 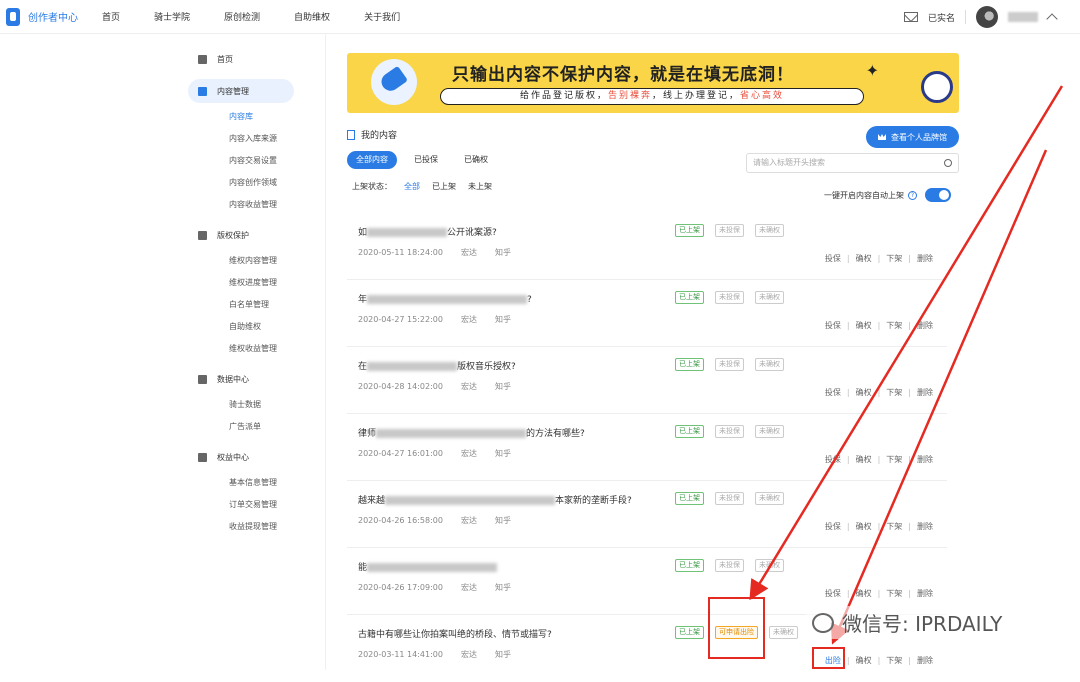 What do you see at coordinates (468, 587) in the screenshot?
I see `content-author: 宏达` at bounding box center [468, 587].